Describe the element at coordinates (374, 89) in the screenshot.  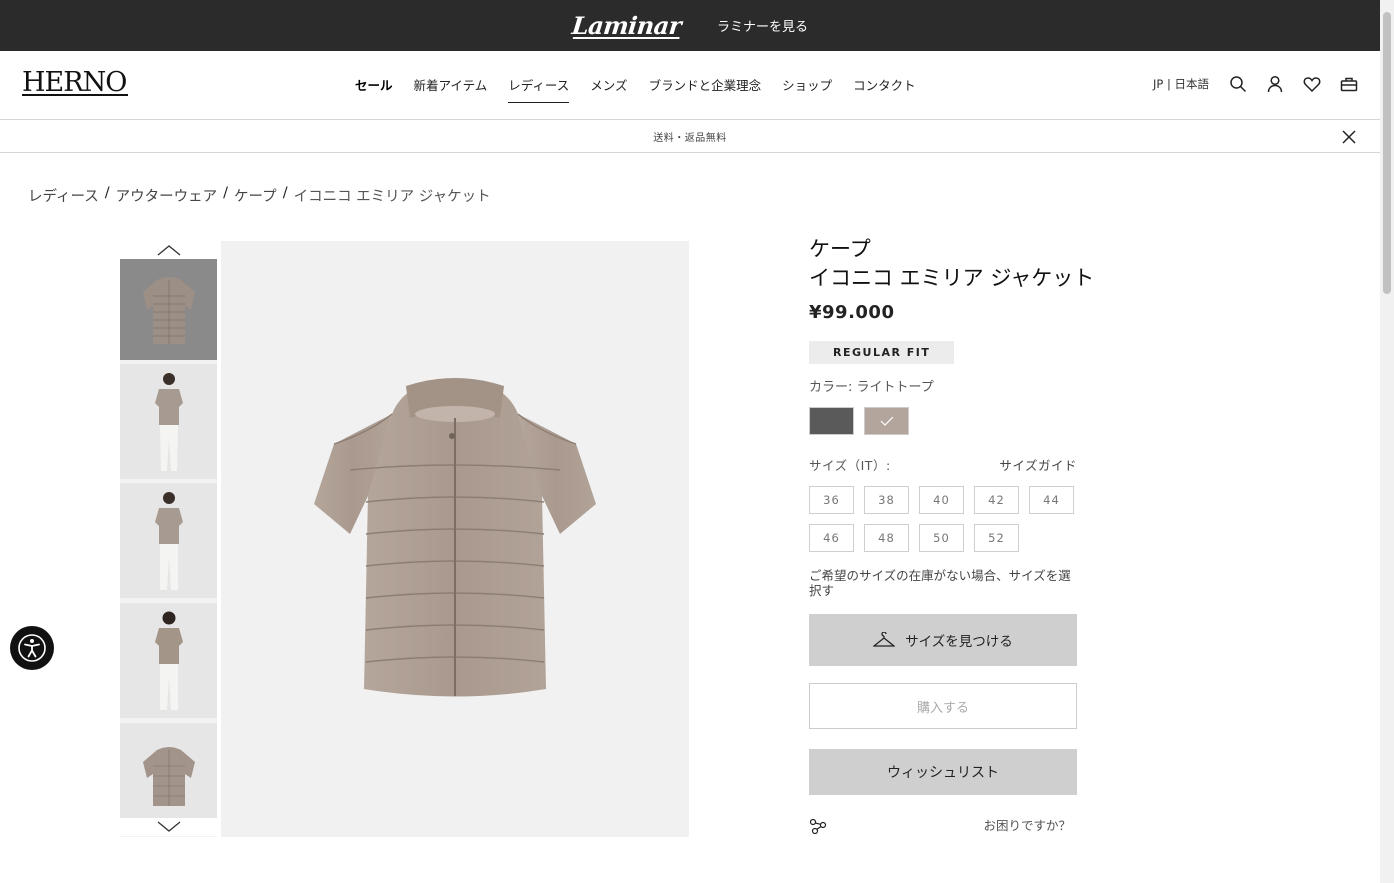
I see `nav-item-sale: セール` at that location.